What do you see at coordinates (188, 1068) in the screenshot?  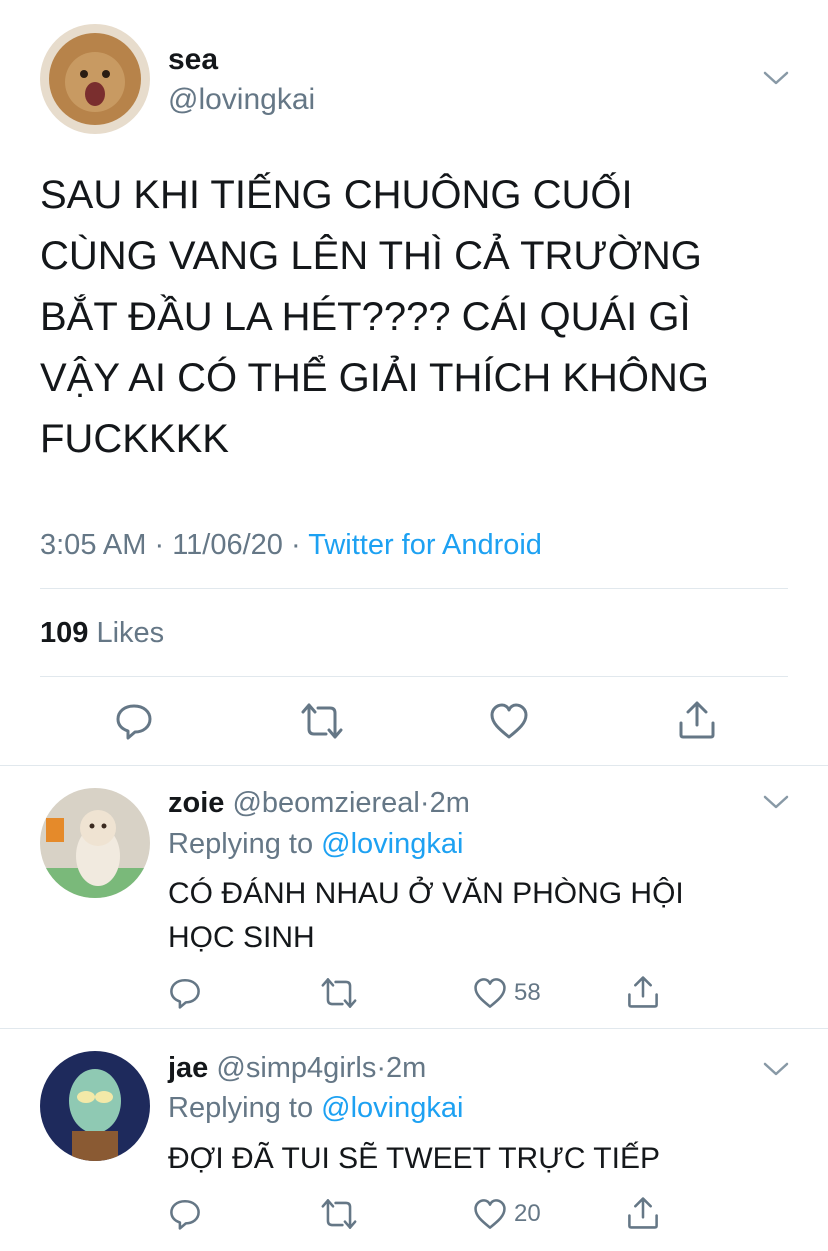 I see `reply-author-name: jae` at bounding box center [188, 1068].